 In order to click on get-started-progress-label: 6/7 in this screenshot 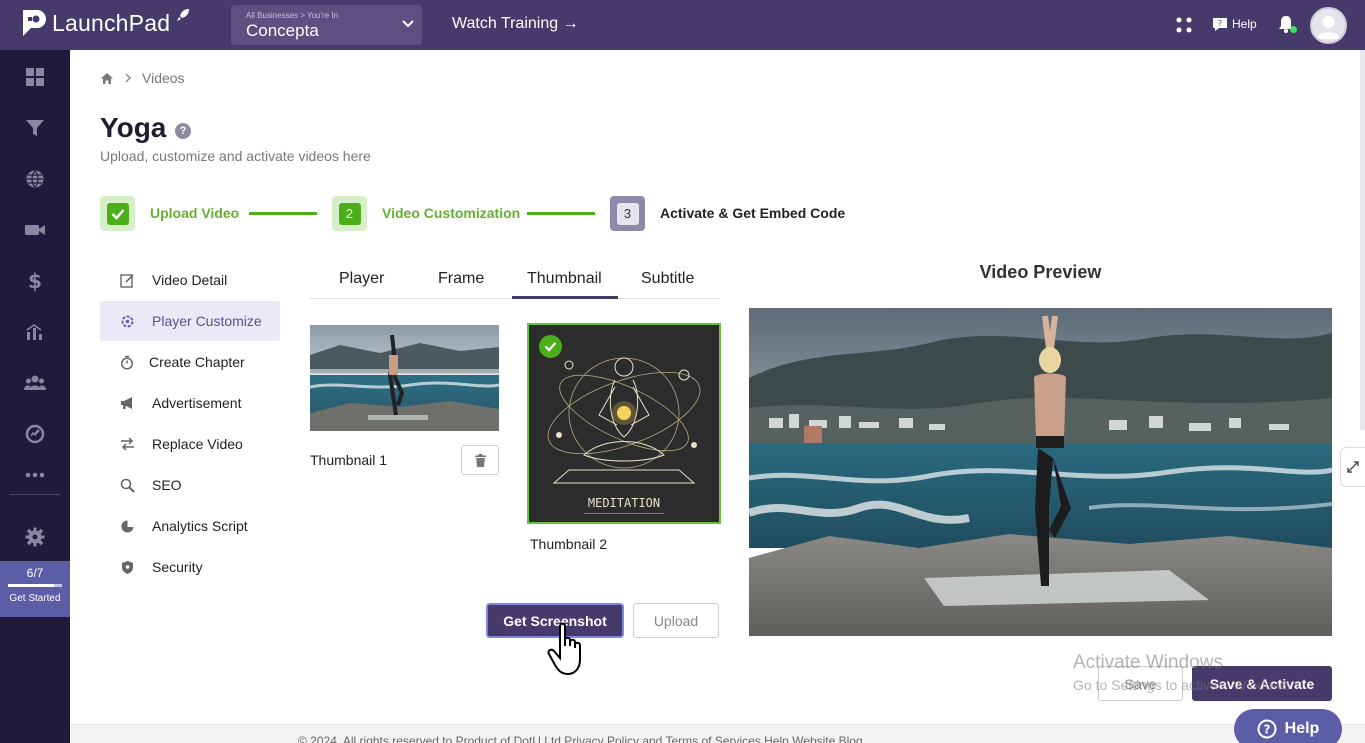, I will do `click(35, 573)`.